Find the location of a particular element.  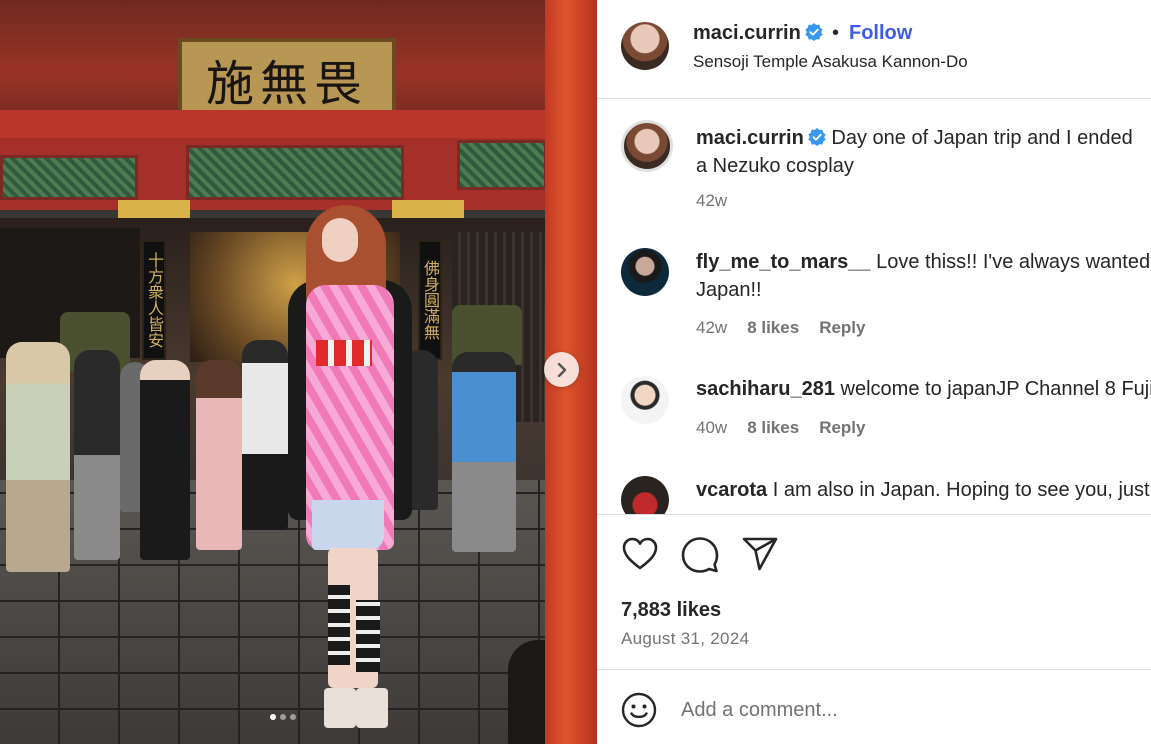

paper-plane-icon is located at coordinates (760, 554).